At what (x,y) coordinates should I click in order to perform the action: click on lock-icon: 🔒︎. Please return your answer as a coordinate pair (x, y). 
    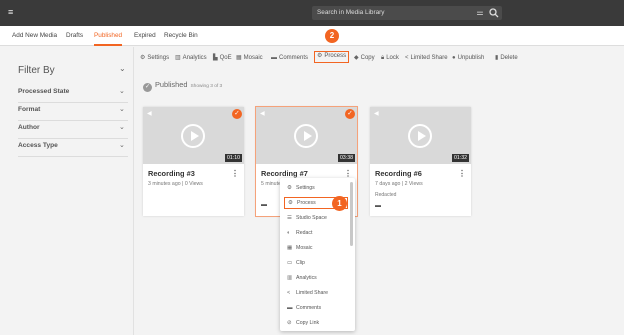
    Looking at the image, I should click on (383, 58).